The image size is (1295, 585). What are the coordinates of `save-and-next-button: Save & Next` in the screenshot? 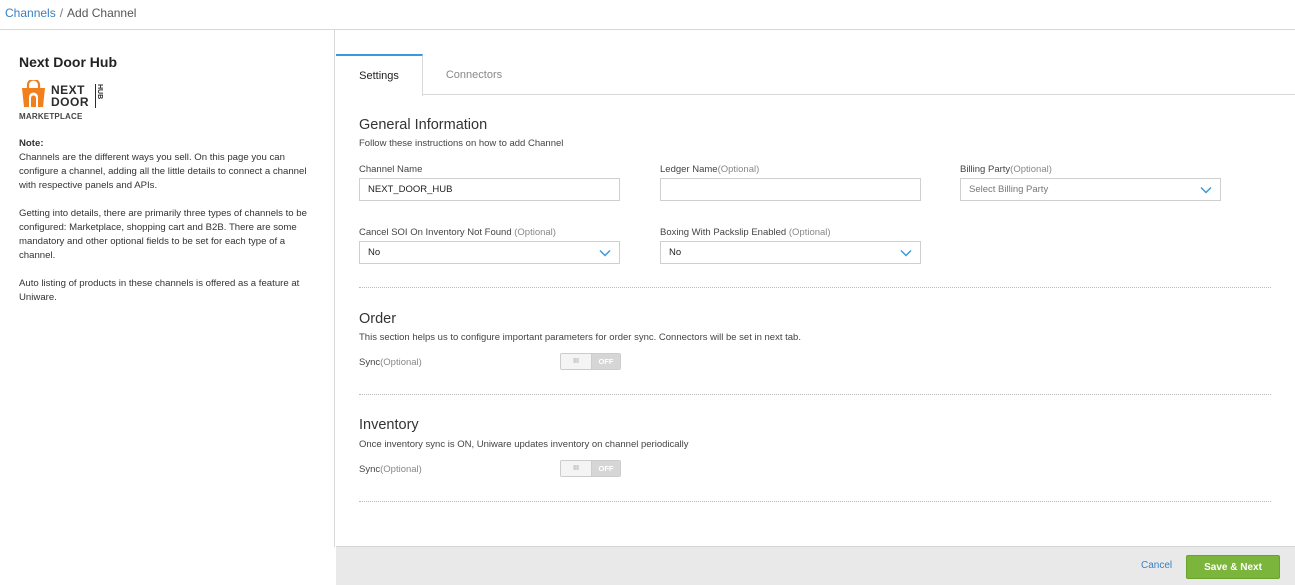 It's located at (1233, 567).